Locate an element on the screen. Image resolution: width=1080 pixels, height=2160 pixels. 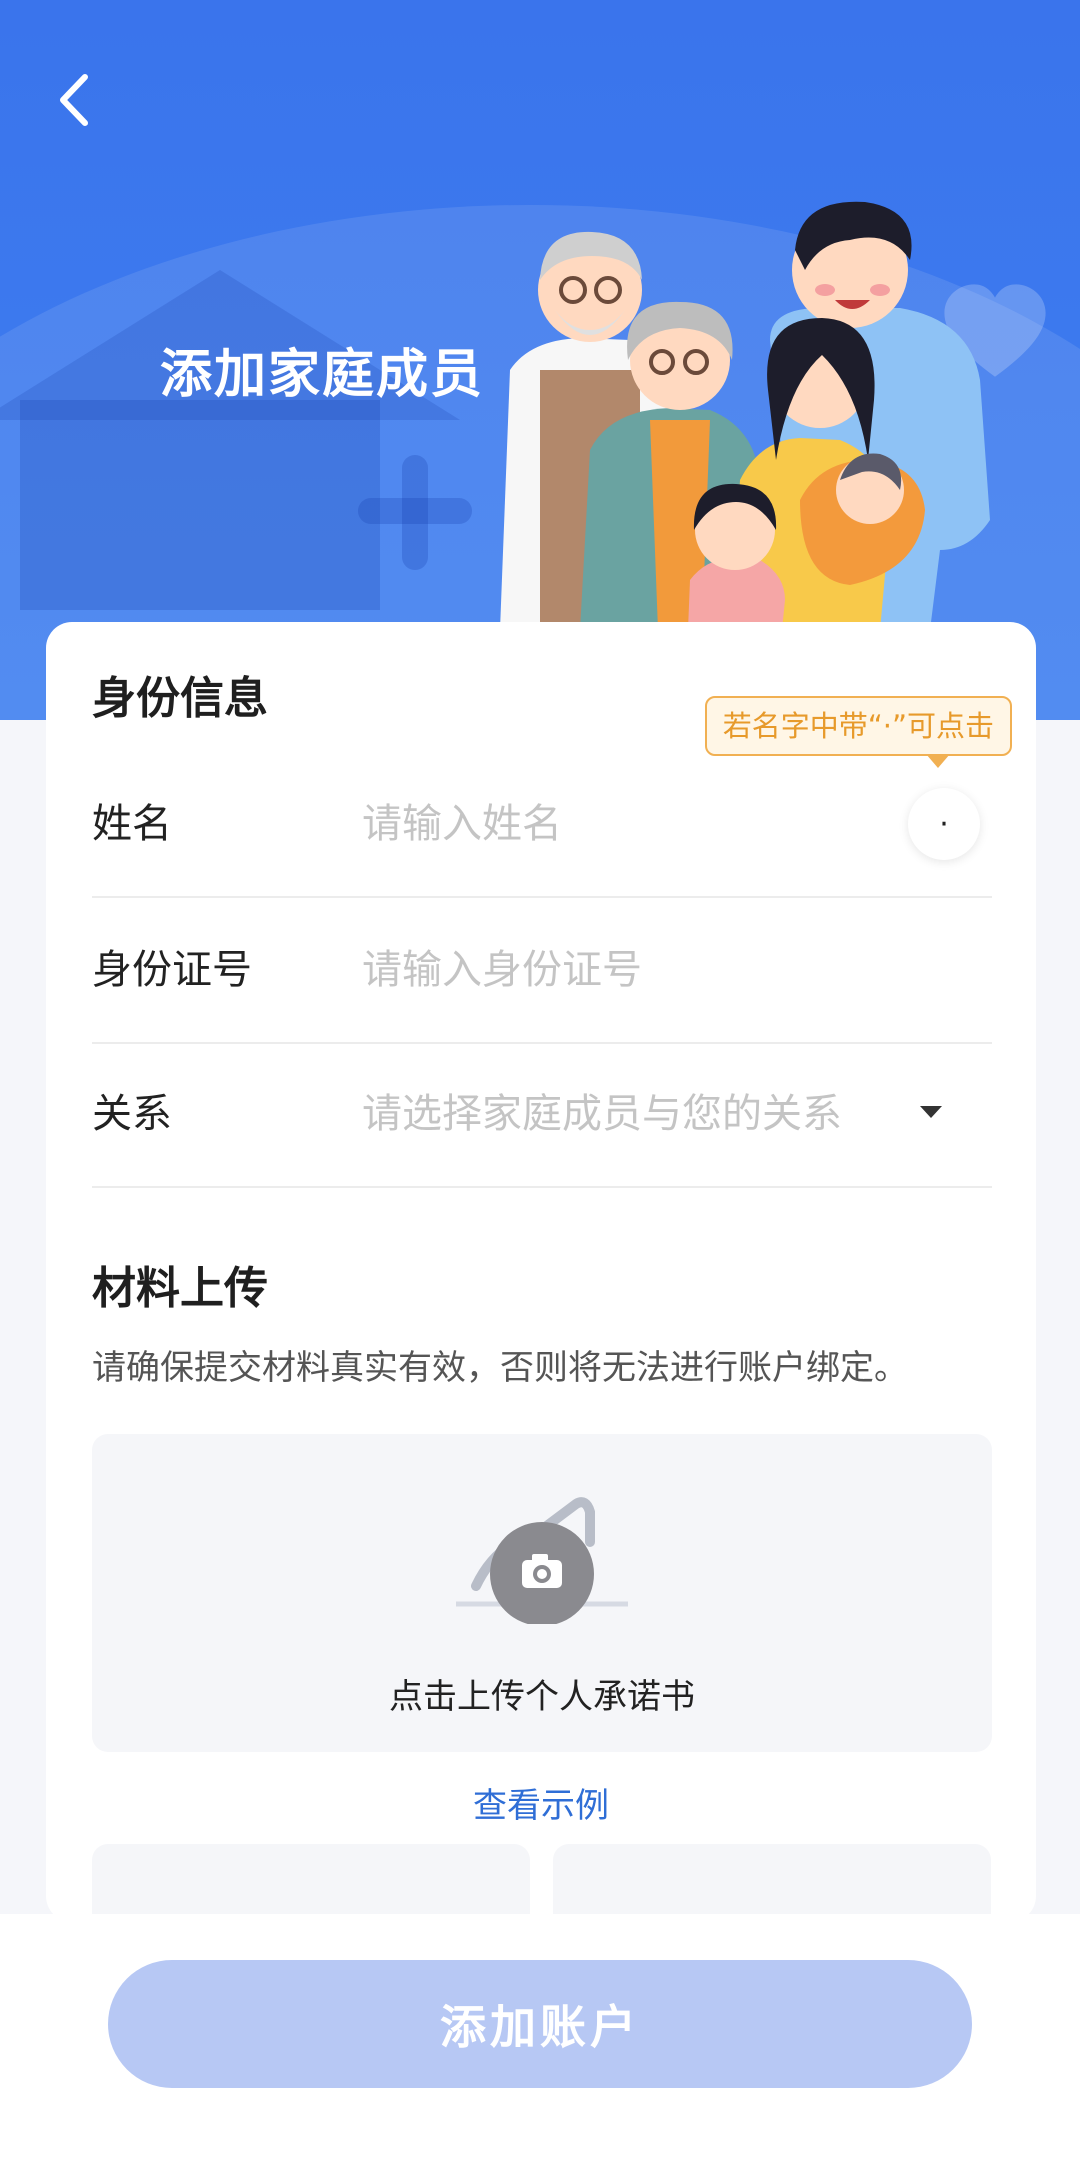
relation-select is located at coordinates (622, 1114).